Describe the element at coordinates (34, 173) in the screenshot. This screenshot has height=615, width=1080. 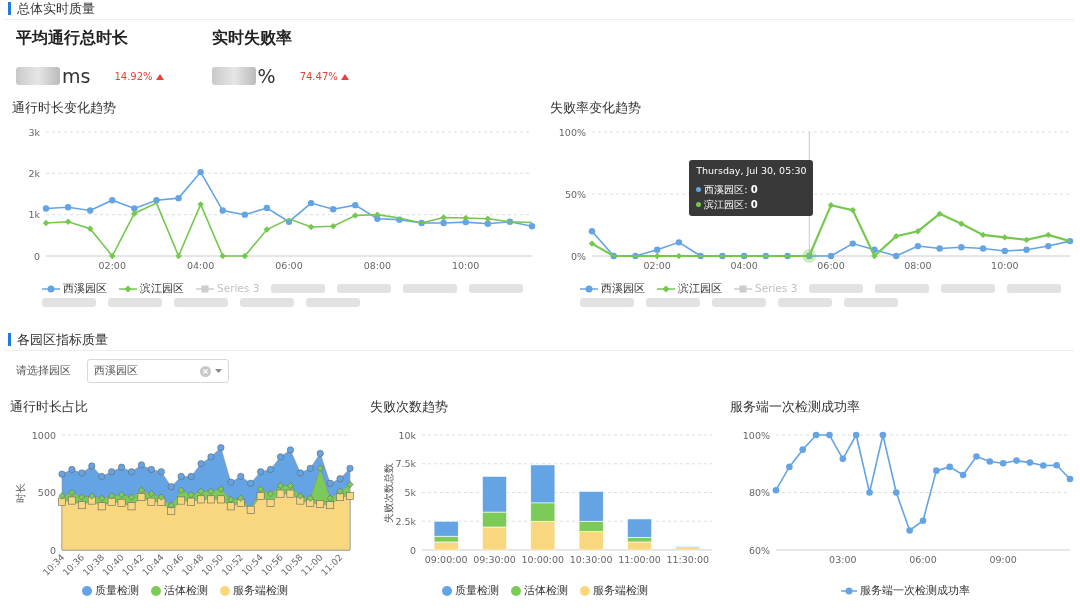
I see `axis-label: 2k` at that location.